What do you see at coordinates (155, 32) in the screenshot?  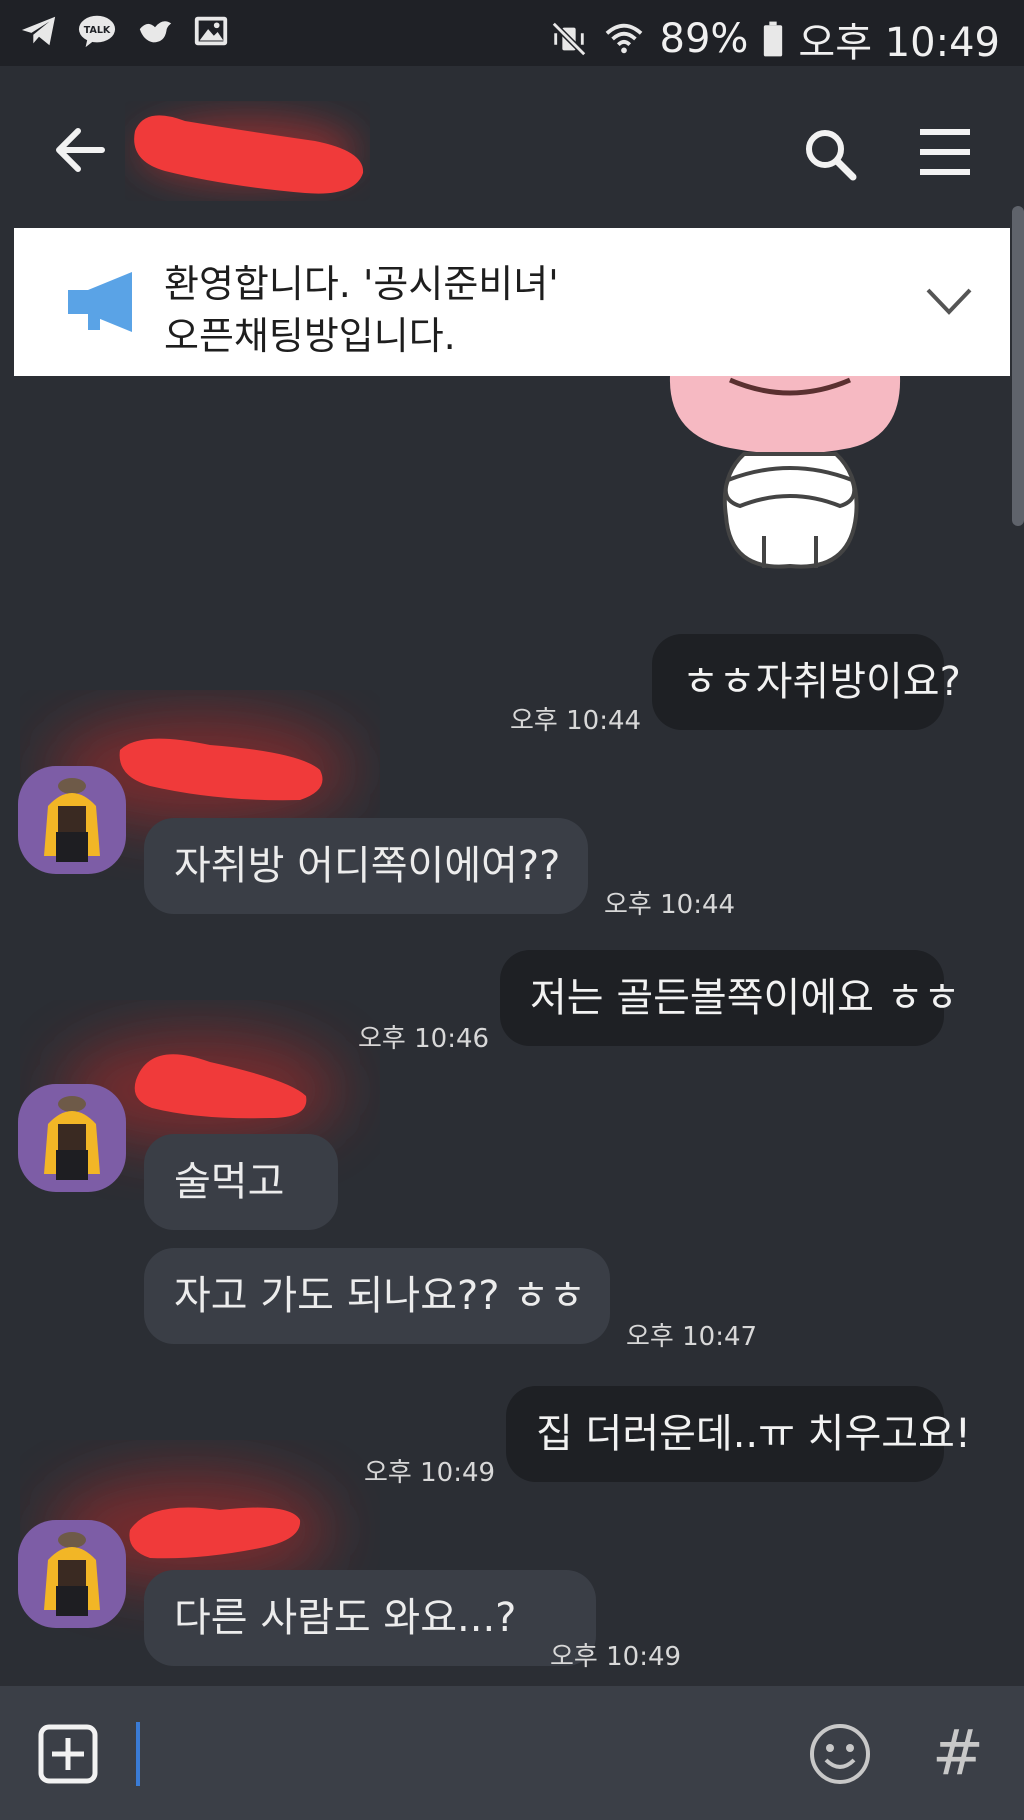 I see `bird-icon` at bounding box center [155, 32].